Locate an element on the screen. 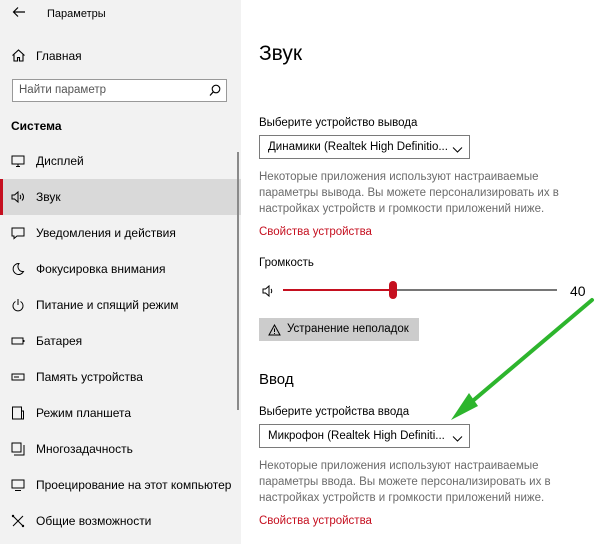  troubleshoot-button: Устранение неполадок is located at coordinates (339, 329).